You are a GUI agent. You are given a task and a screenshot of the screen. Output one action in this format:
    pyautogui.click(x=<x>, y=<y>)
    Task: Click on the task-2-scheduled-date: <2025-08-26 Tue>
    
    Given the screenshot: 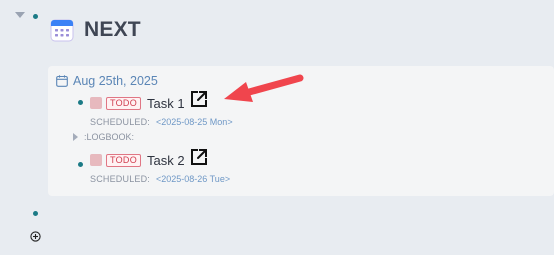 What is the action you would take?
    pyautogui.click(x=193, y=179)
    